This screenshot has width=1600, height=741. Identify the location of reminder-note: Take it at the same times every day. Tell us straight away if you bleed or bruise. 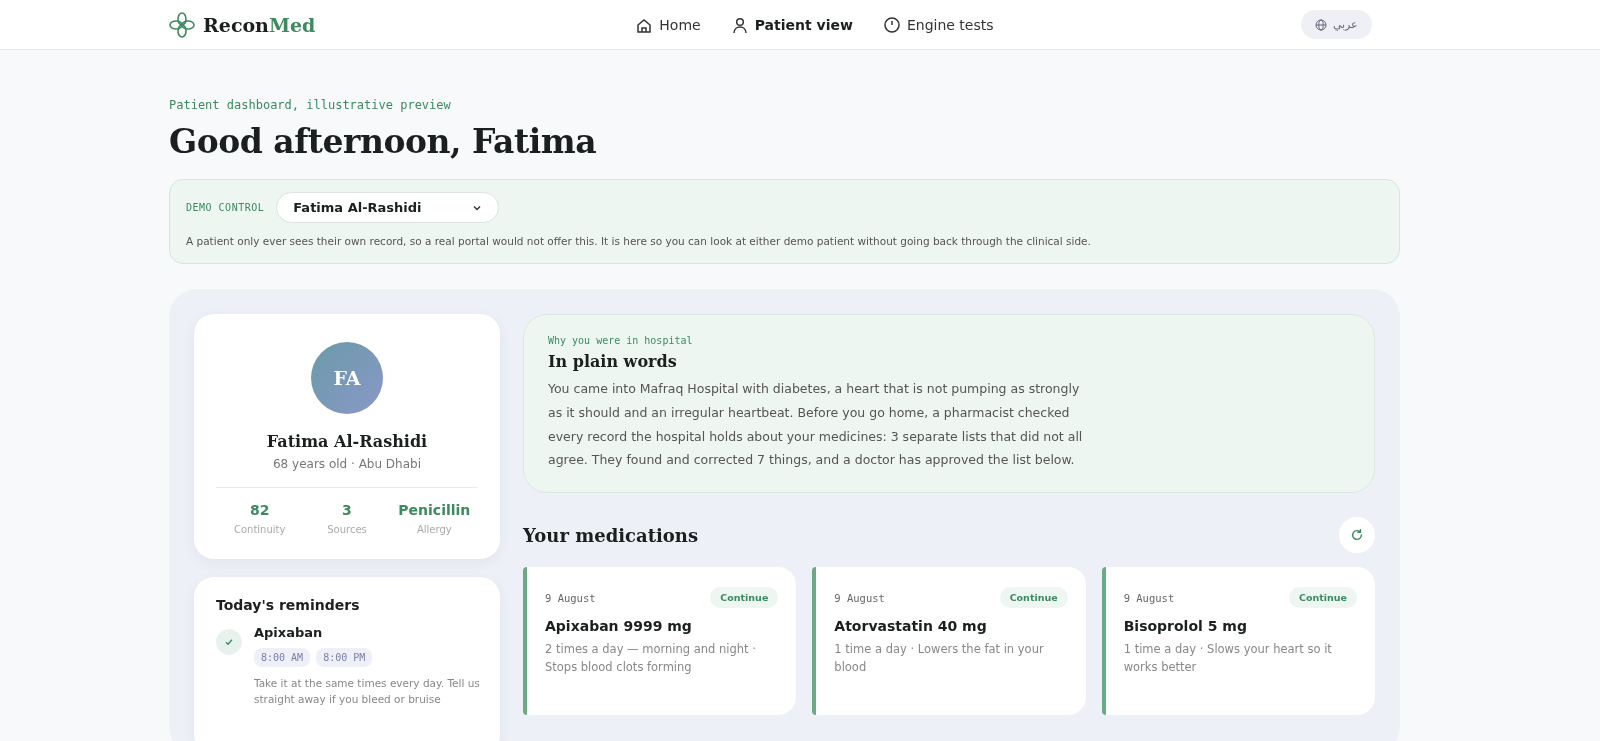
(367, 692).